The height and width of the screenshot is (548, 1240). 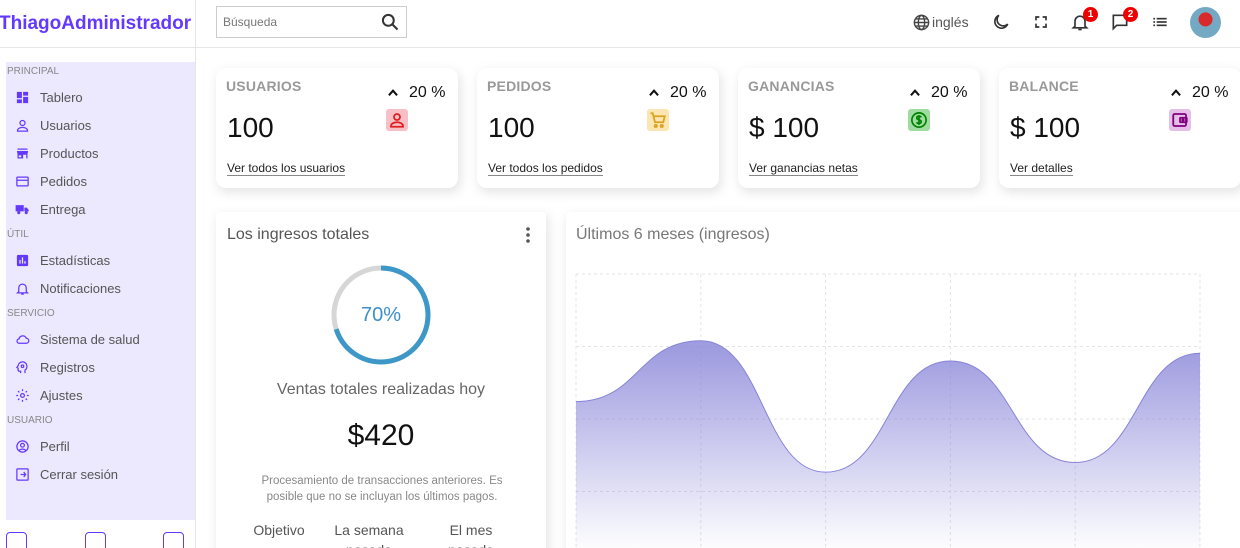 I want to click on logo-area: ThiagoAdministrador, so click(x=98, y=24).